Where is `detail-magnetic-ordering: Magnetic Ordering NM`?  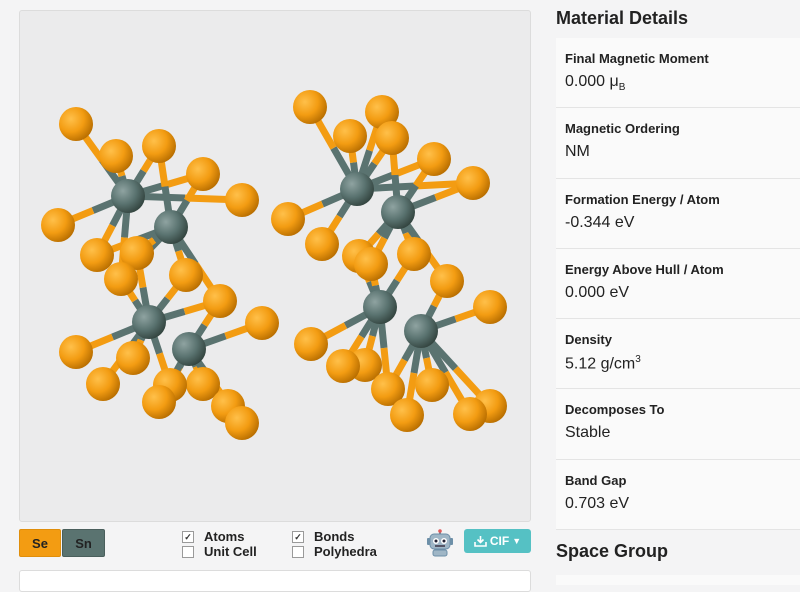
detail-magnetic-ordering: Magnetic Ordering NM is located at coordinates (678, 143).